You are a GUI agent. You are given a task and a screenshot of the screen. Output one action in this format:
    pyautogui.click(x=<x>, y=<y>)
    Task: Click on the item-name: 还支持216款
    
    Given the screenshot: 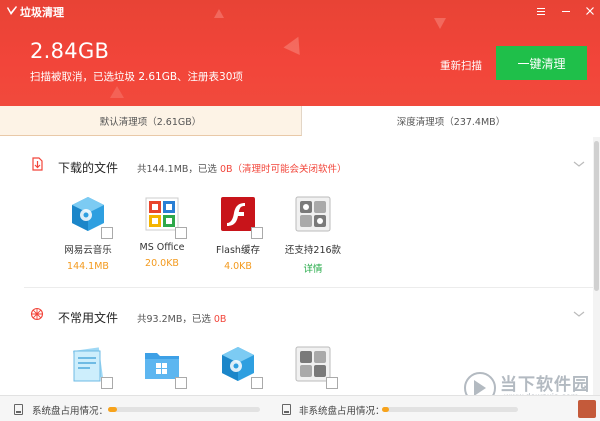 What is the action you would take?
    pyautogui.click(x=313, y=250)
    